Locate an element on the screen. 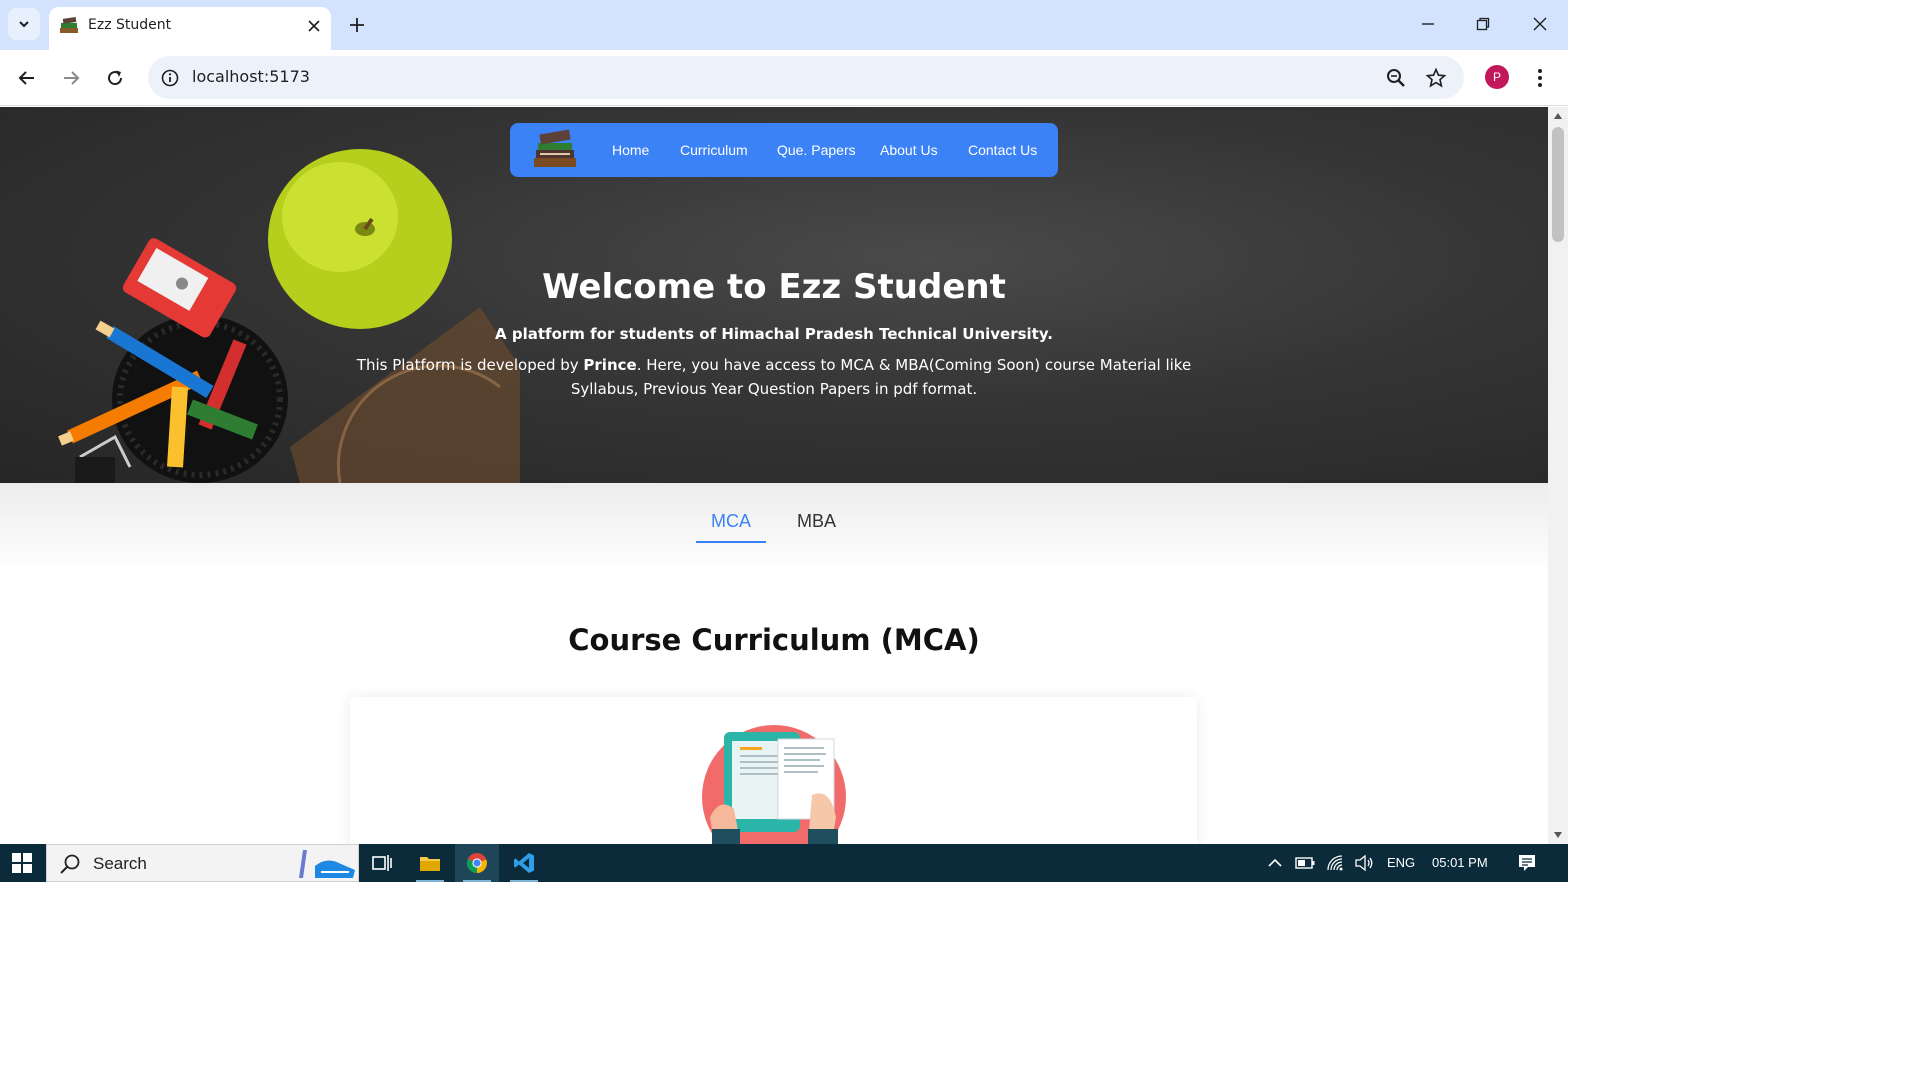  tab-search-button is located at coordinates (24, 24).